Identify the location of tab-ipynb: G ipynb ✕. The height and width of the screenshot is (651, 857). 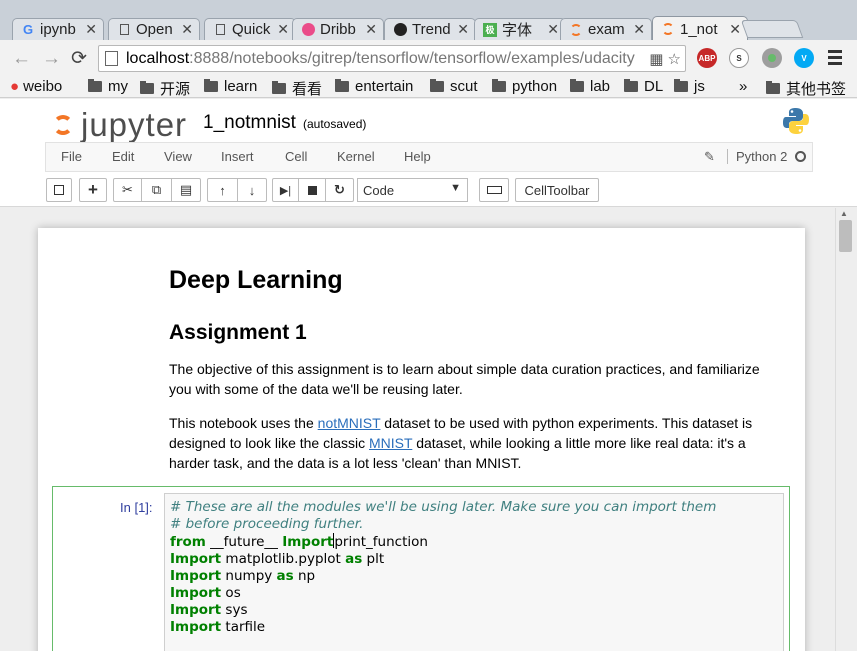
(58, 29).